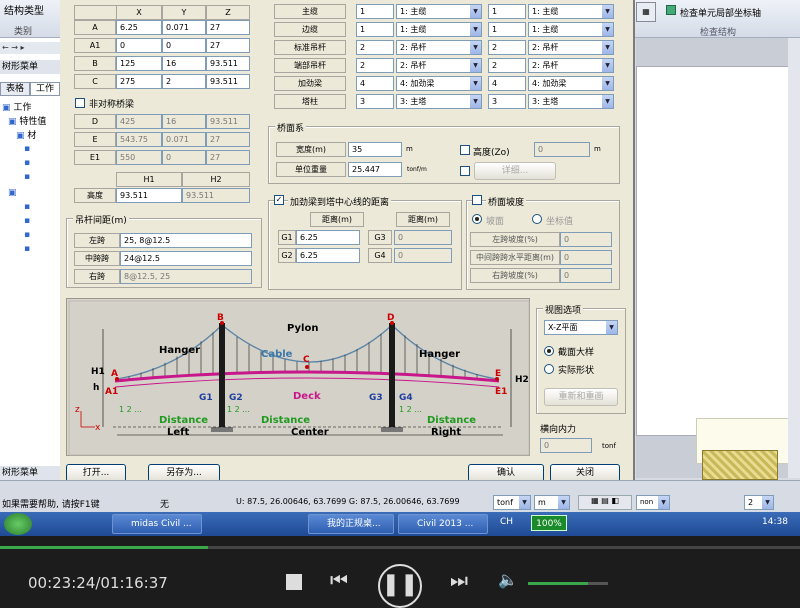 This screenshot has height=608, width=800. What do you see at coordinates (571, 101) in the screenshot?
I see `member-right-property-select: 3: 主塔 ▼` at bounding box center [571, 101].